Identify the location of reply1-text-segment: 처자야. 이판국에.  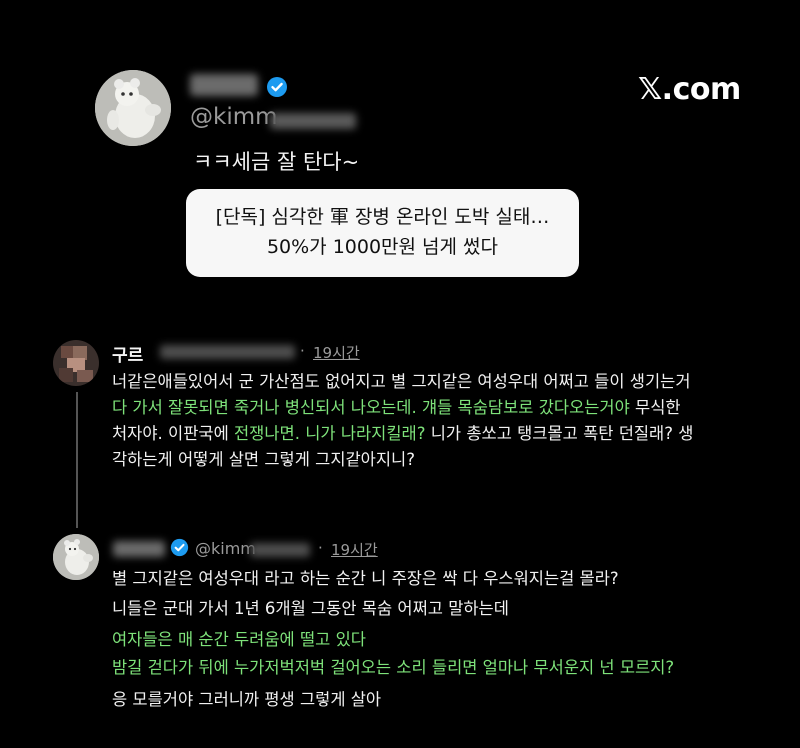
(173, 433).